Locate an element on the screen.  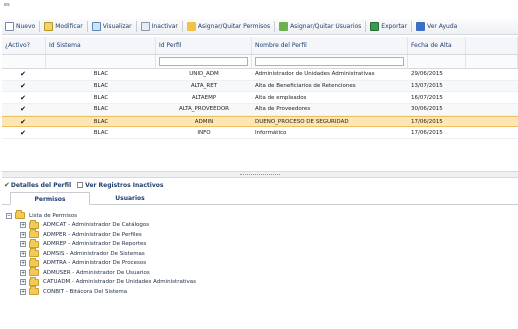
modify-button-label: Modificar is located at coordinates (69, 26).